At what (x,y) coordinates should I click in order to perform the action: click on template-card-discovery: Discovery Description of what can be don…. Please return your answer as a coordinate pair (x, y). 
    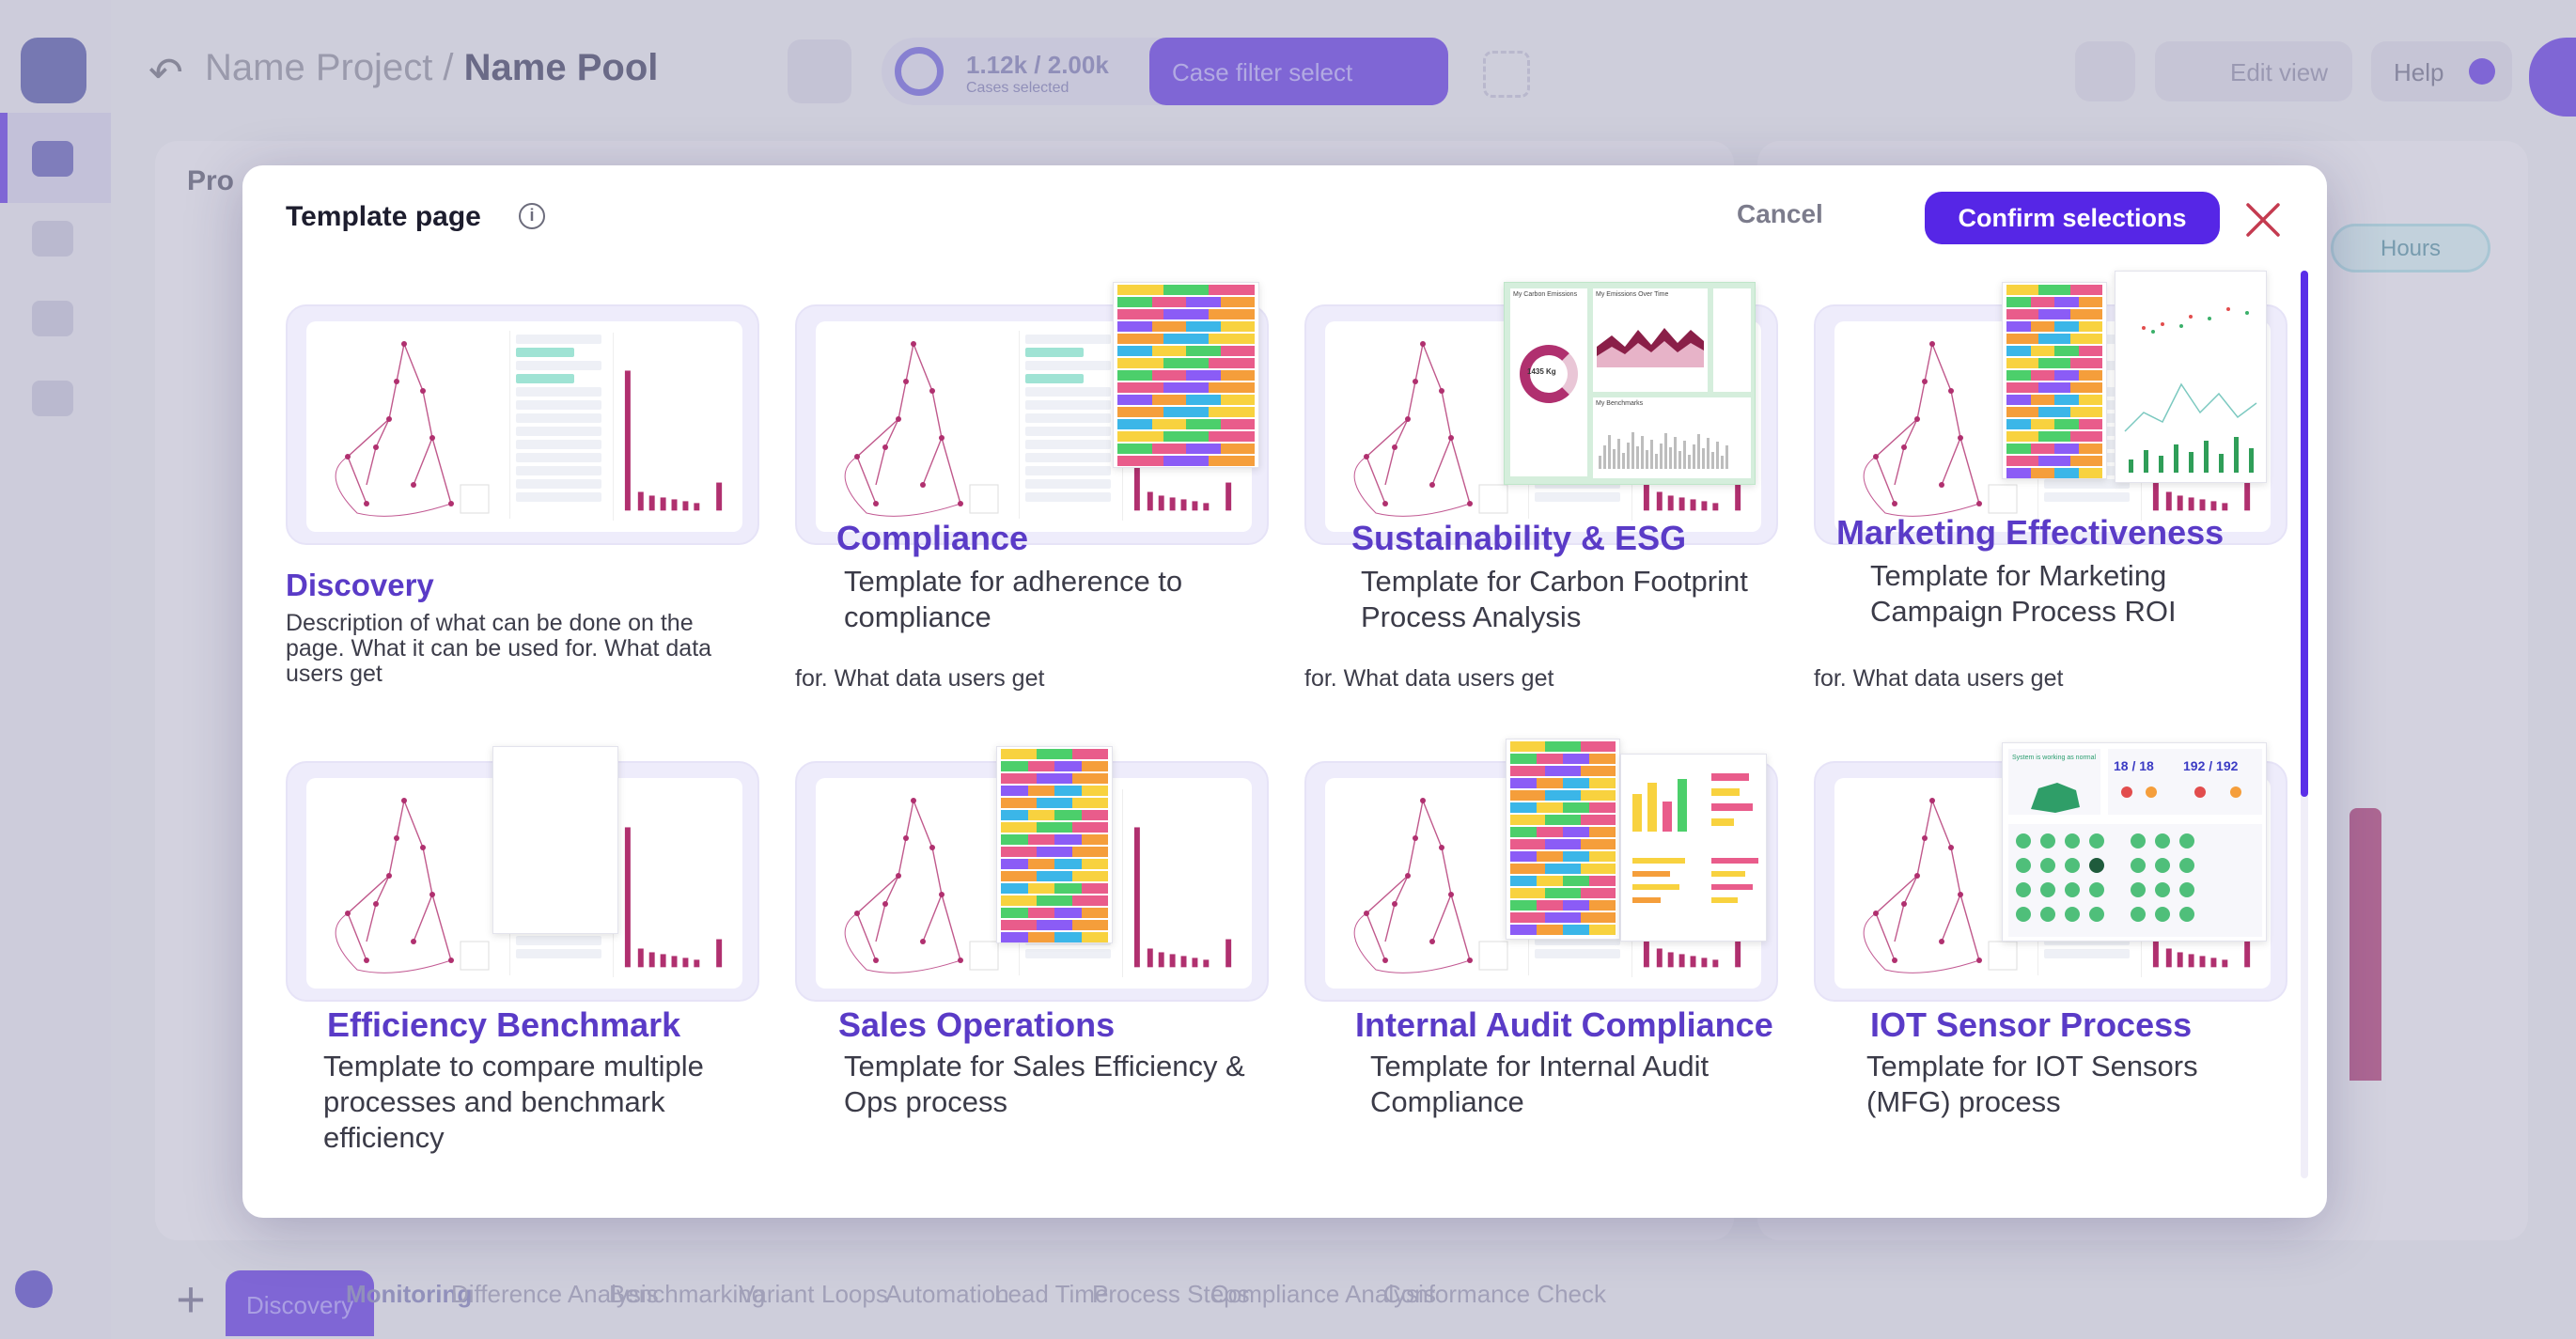
    Looking at the image, I should click on (522, 502).